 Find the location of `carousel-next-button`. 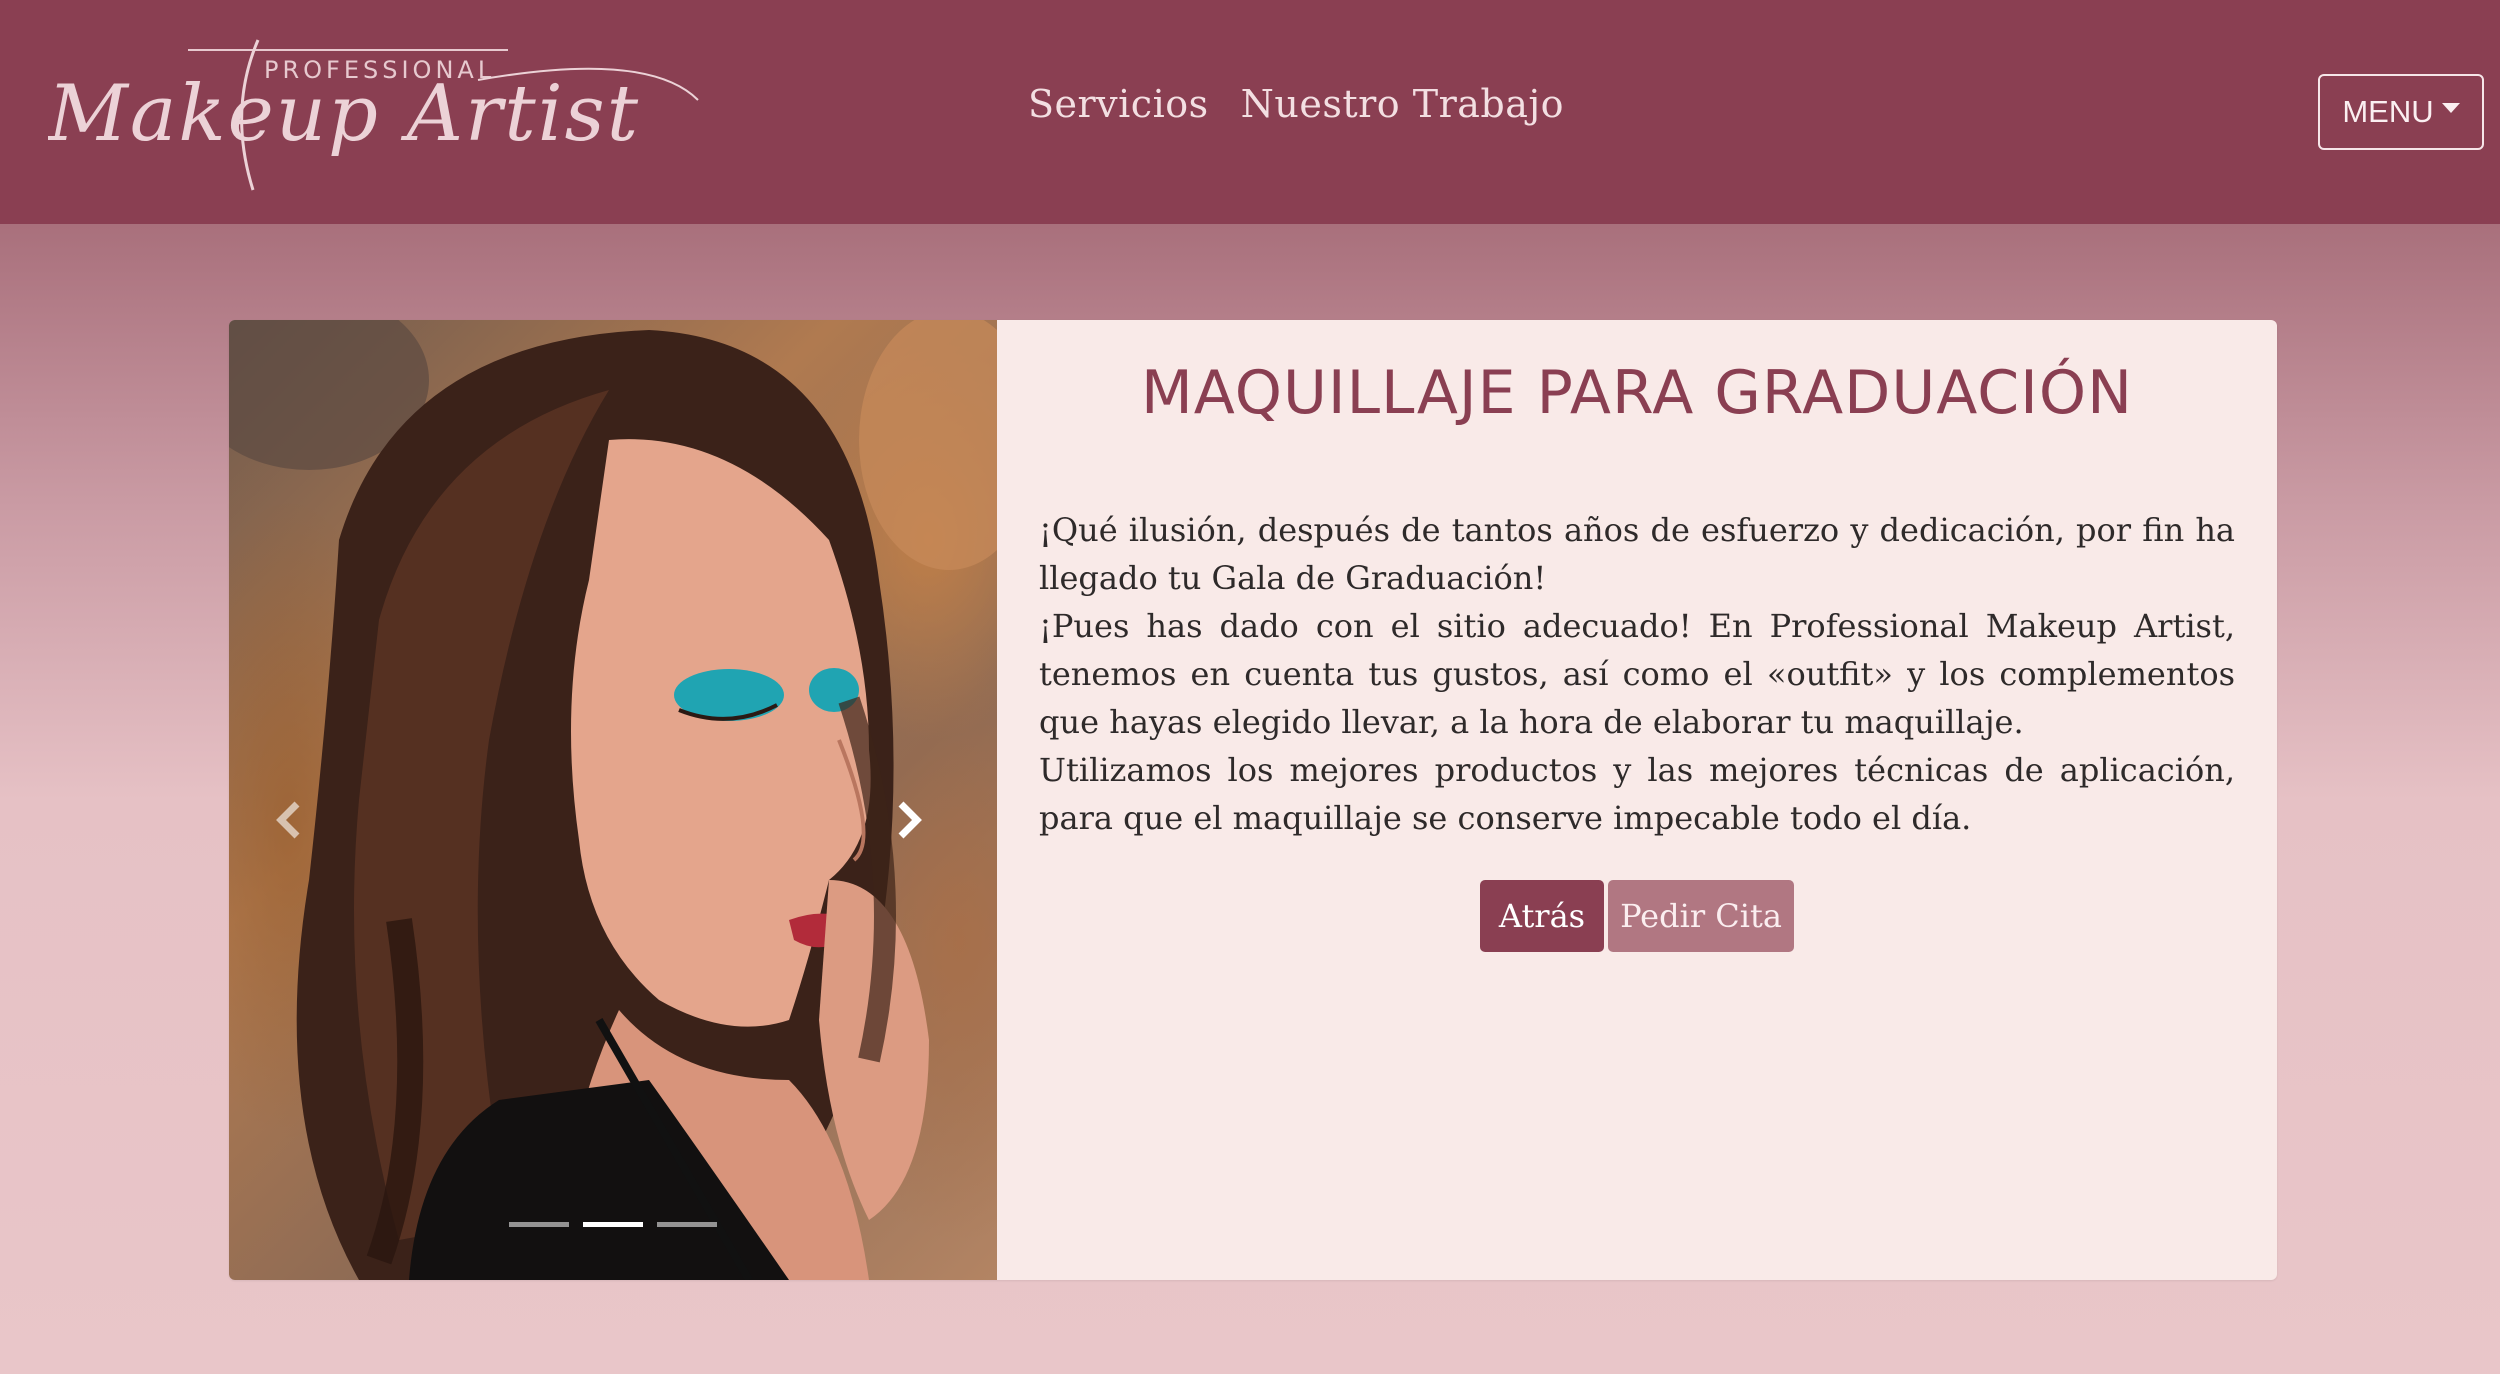

carousel-next-button is located at coordinates (909, 820).